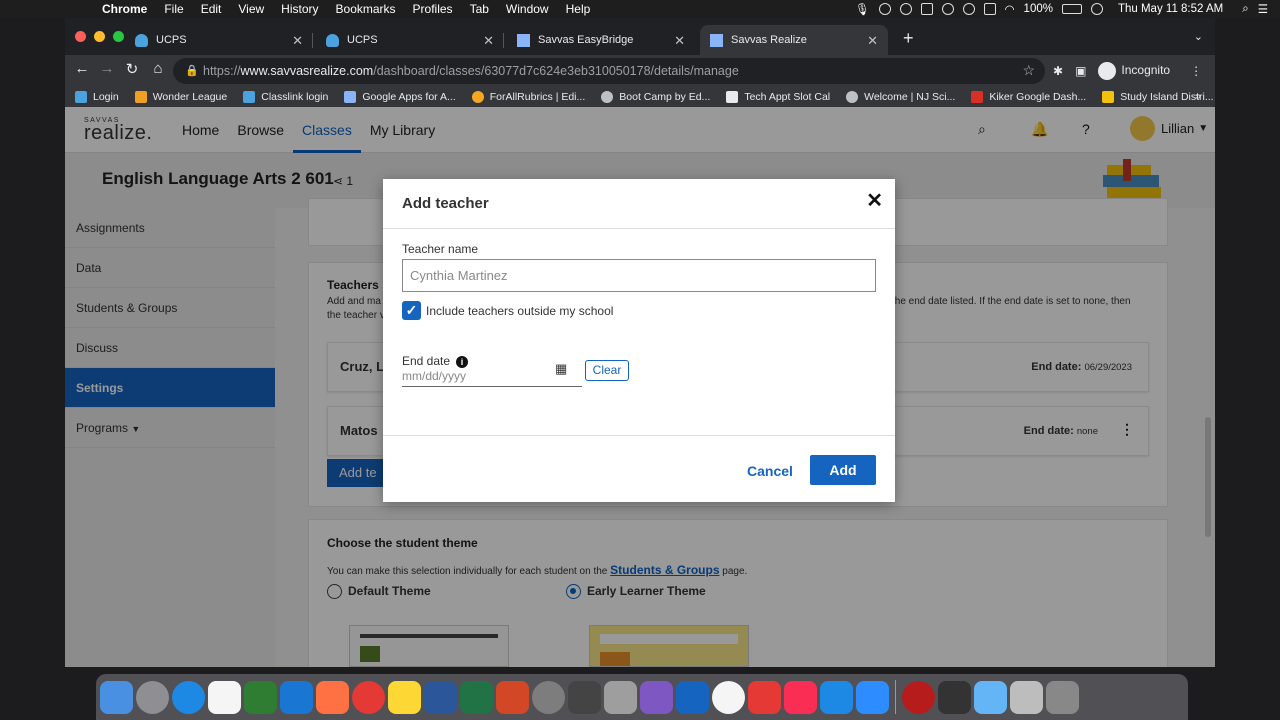 This screenshot has height=720, width=1280. I want to click on bookmark-star-icon: ☆, so click(1028, 70).